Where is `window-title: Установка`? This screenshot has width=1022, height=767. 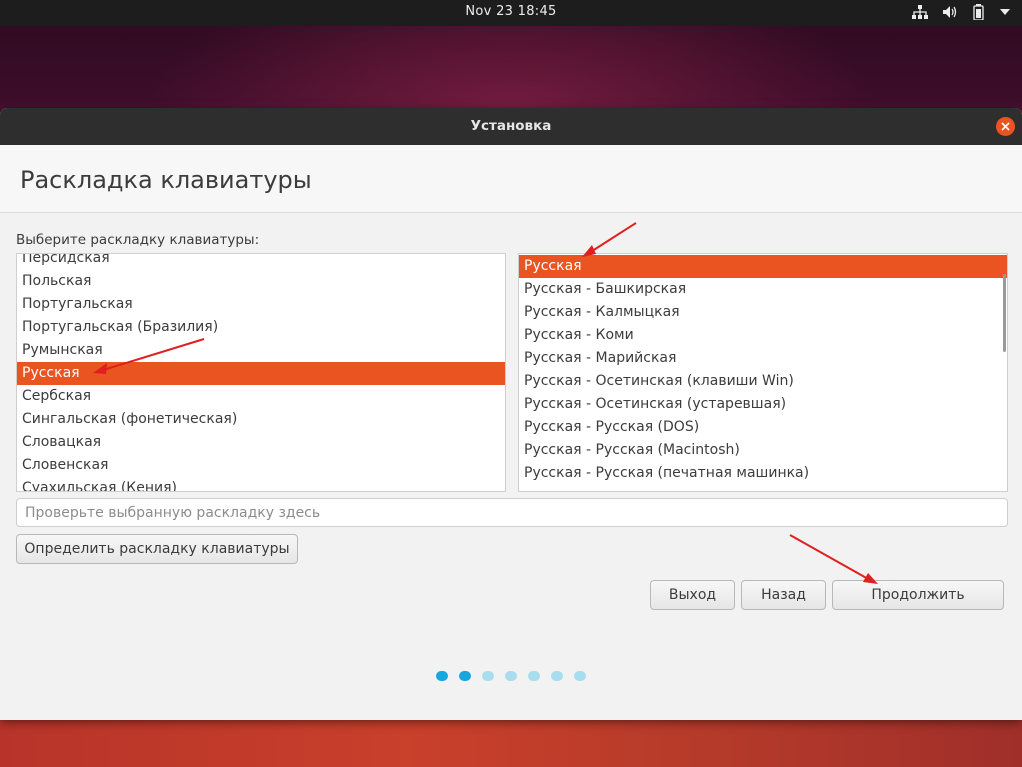 window-title: Установка is located at coordinates (511, 126).